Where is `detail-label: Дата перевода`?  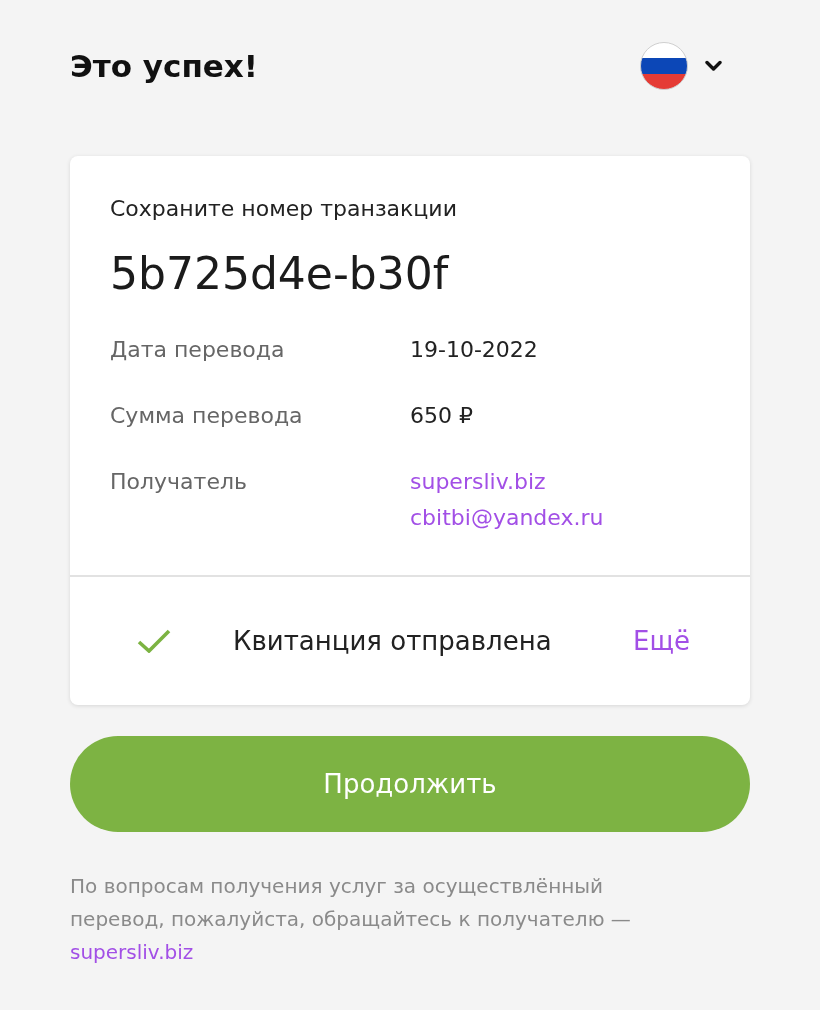 detail-label: Дата перевода is located at coordinates (198, 350).